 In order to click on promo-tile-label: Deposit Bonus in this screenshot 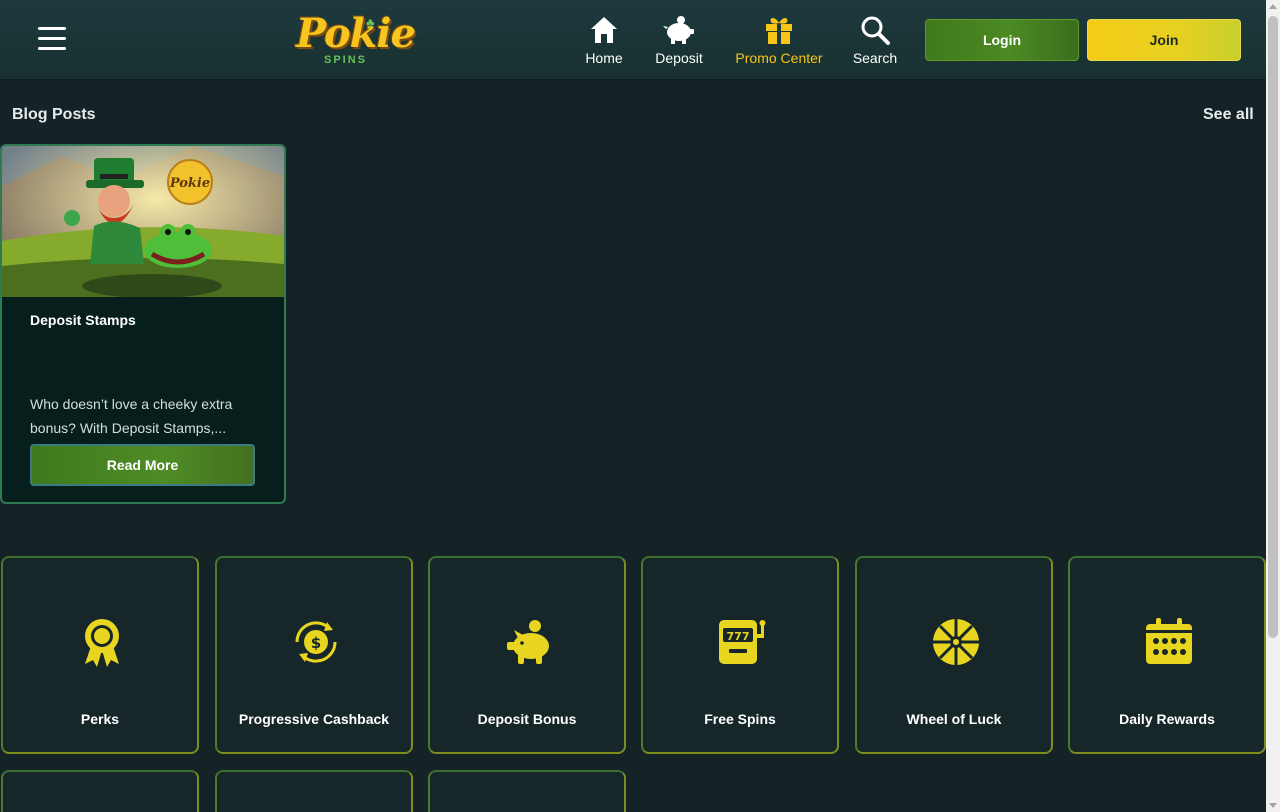, I will do `click(527, 719)`.